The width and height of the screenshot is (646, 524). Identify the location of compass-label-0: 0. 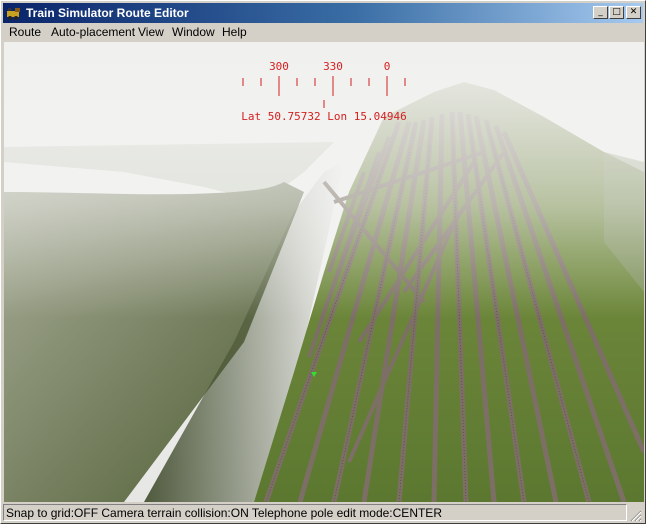
(387, 66).